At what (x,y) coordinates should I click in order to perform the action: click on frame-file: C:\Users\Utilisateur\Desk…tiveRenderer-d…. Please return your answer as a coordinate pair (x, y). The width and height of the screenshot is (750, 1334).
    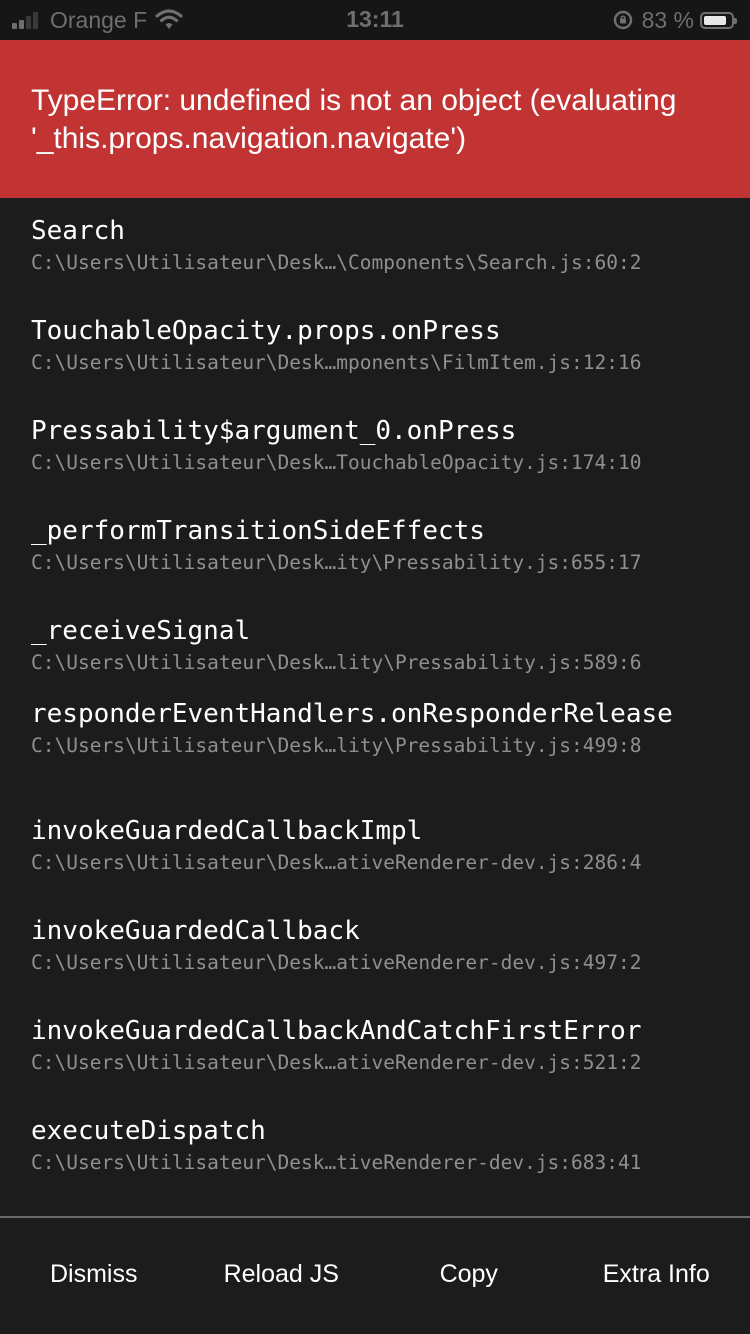
    Looking at the image, I should click on (336, 1162).